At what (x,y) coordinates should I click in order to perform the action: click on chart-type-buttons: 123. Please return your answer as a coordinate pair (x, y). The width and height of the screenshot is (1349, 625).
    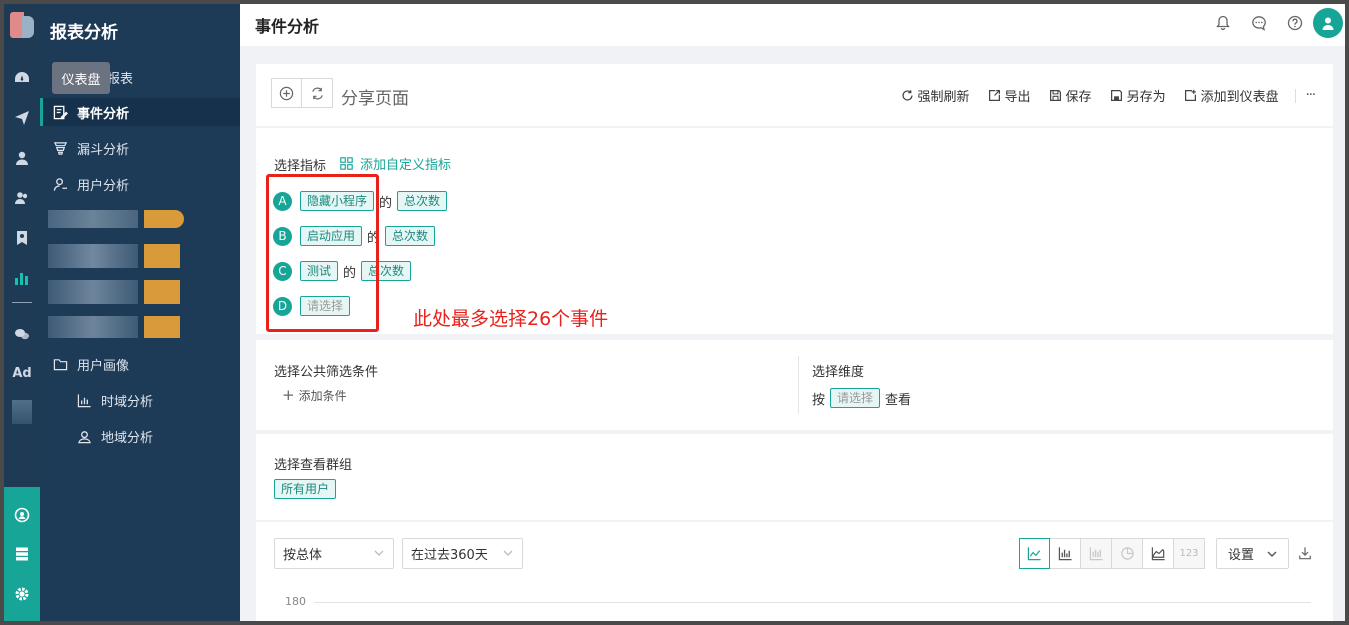
    Looking at the image, I should click on (1112, 553).